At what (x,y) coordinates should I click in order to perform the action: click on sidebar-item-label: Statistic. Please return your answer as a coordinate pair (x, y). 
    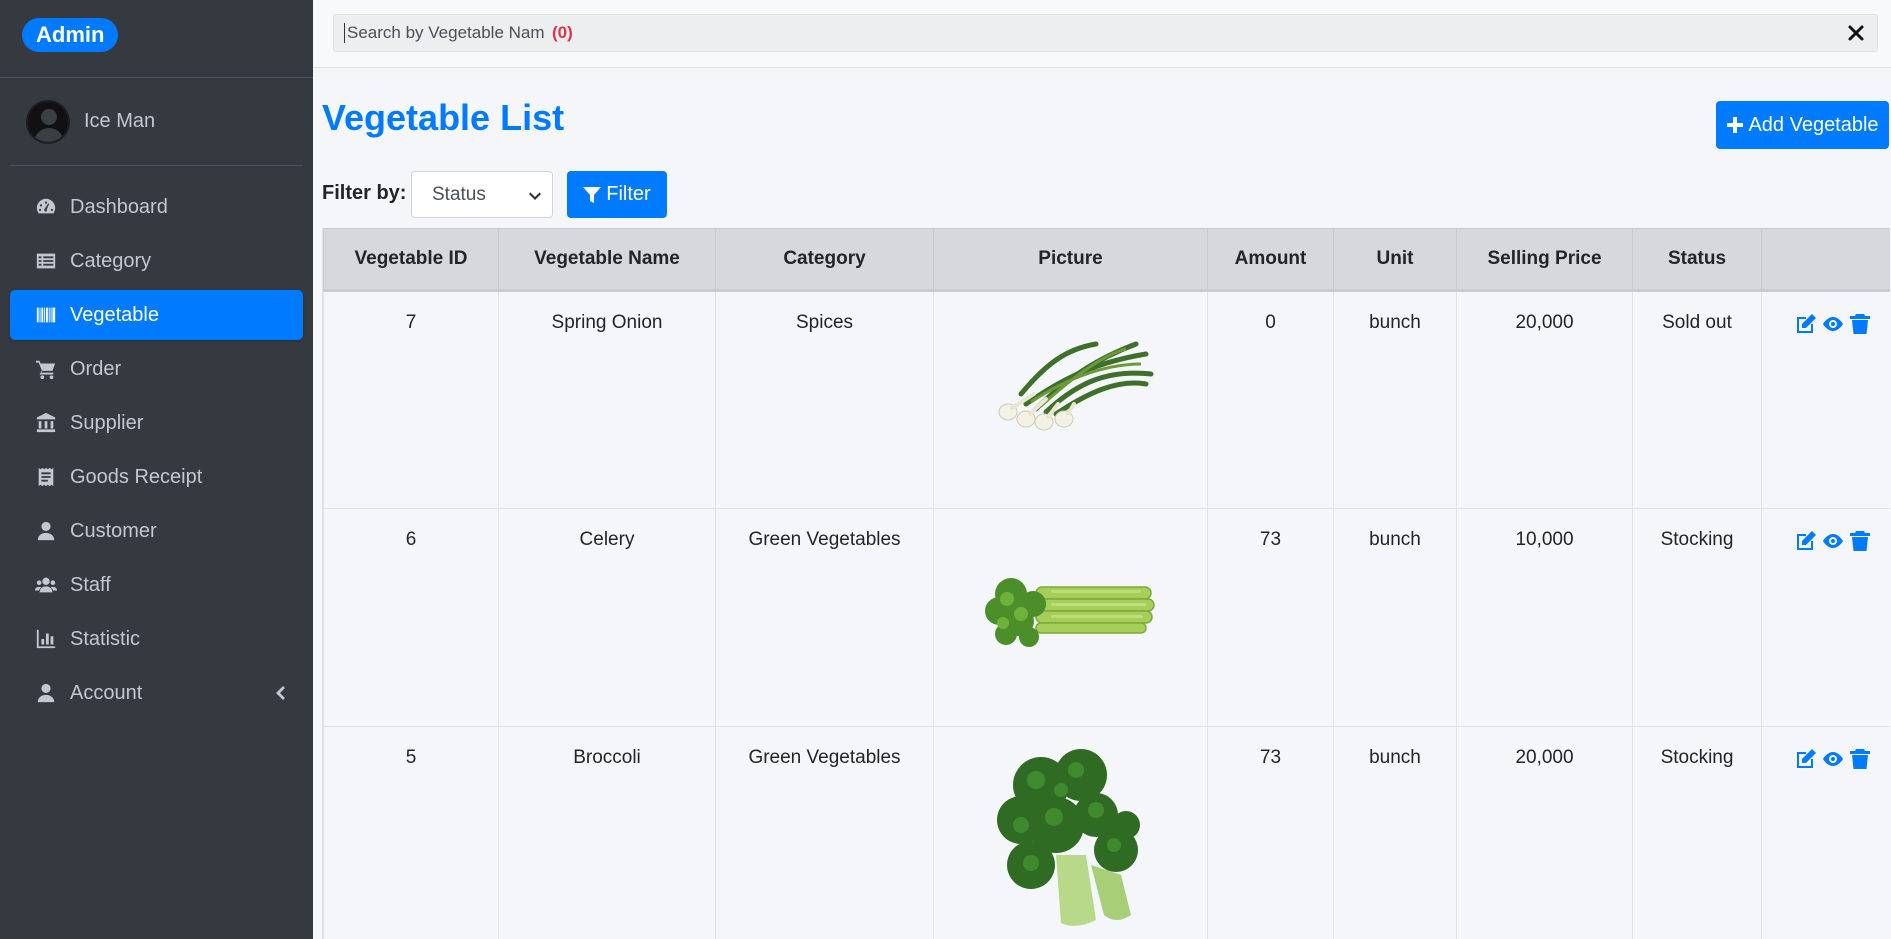
    Looking at the image, I should click on (105, 638).